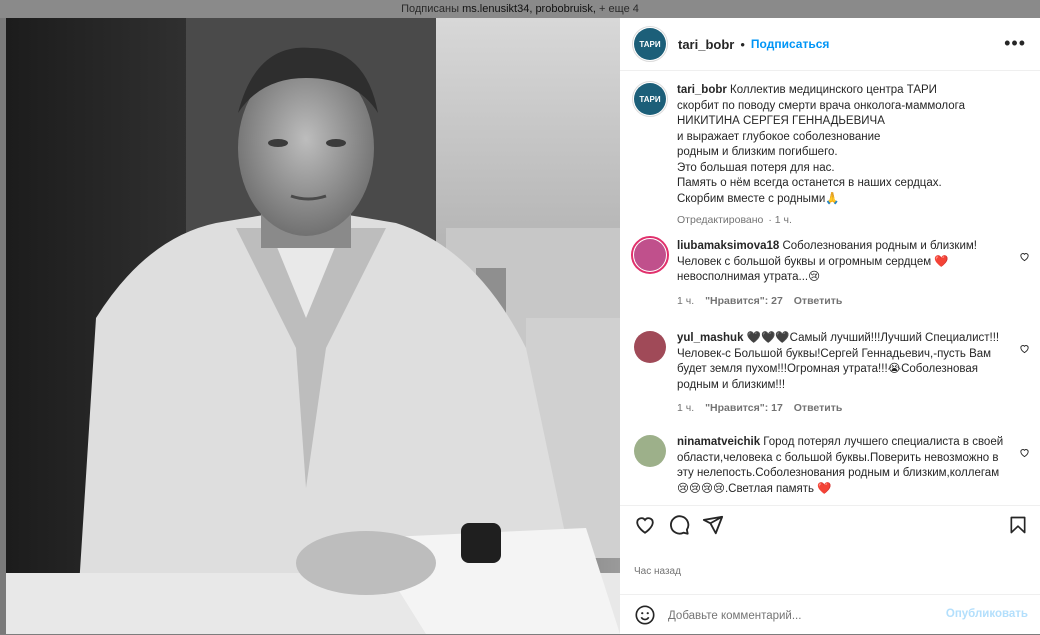  What do you see at coordinates (710, 338) in the screenshot?
I see `commenter-username: yul_mashuk` at bounding box center [710, 338].